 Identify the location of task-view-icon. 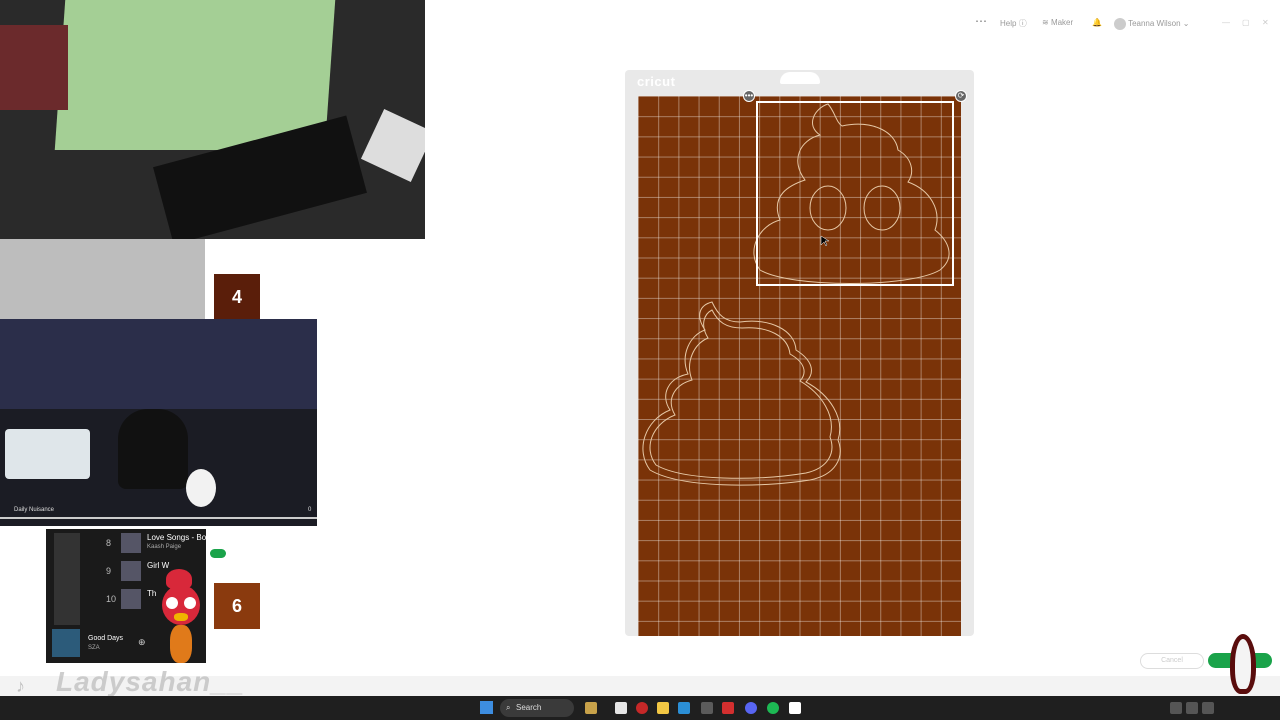
(621, 708).